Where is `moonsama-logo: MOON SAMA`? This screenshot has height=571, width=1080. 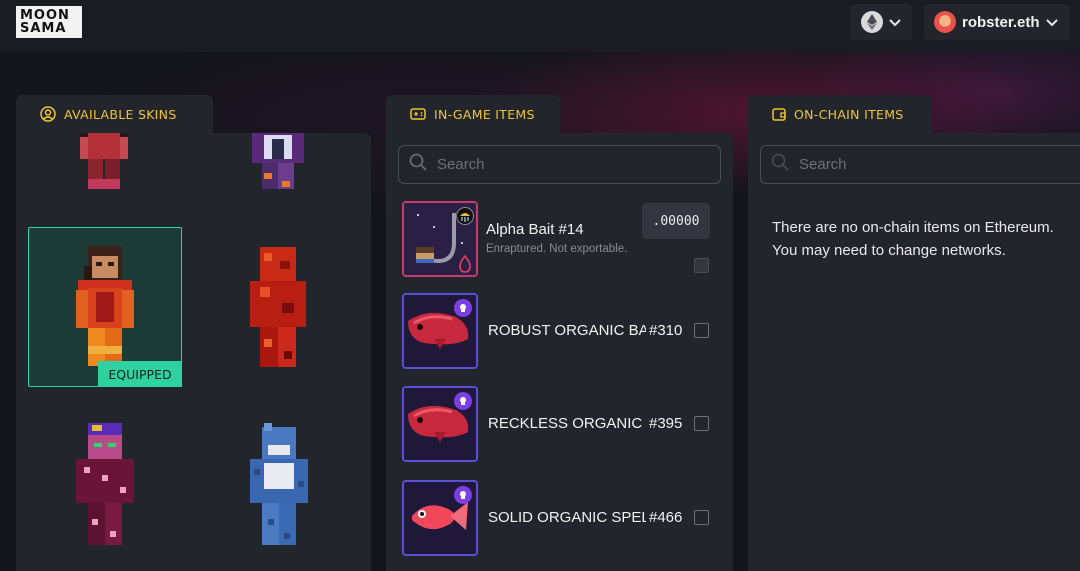 moonsama-logo: MOON SAMA is located at coordinates (49, 22).